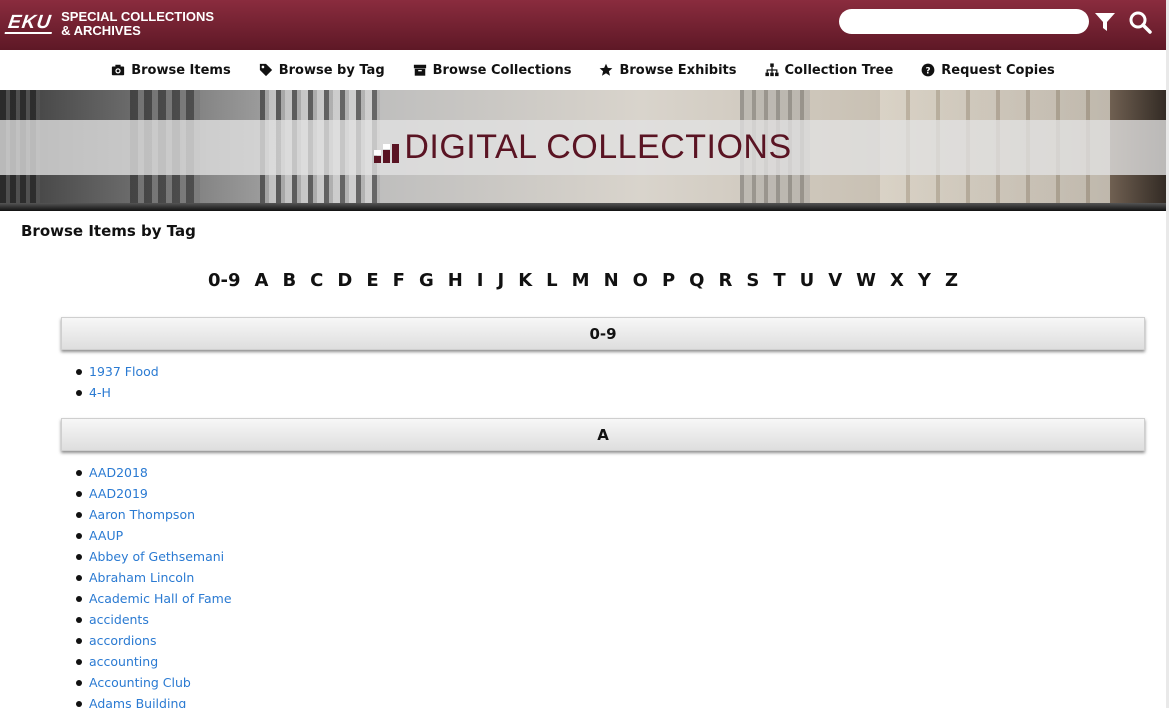  What do you see at coordinates (1105, 22) in the screenshot?
I see `filter-icon` at bounding box center [1105, 22].